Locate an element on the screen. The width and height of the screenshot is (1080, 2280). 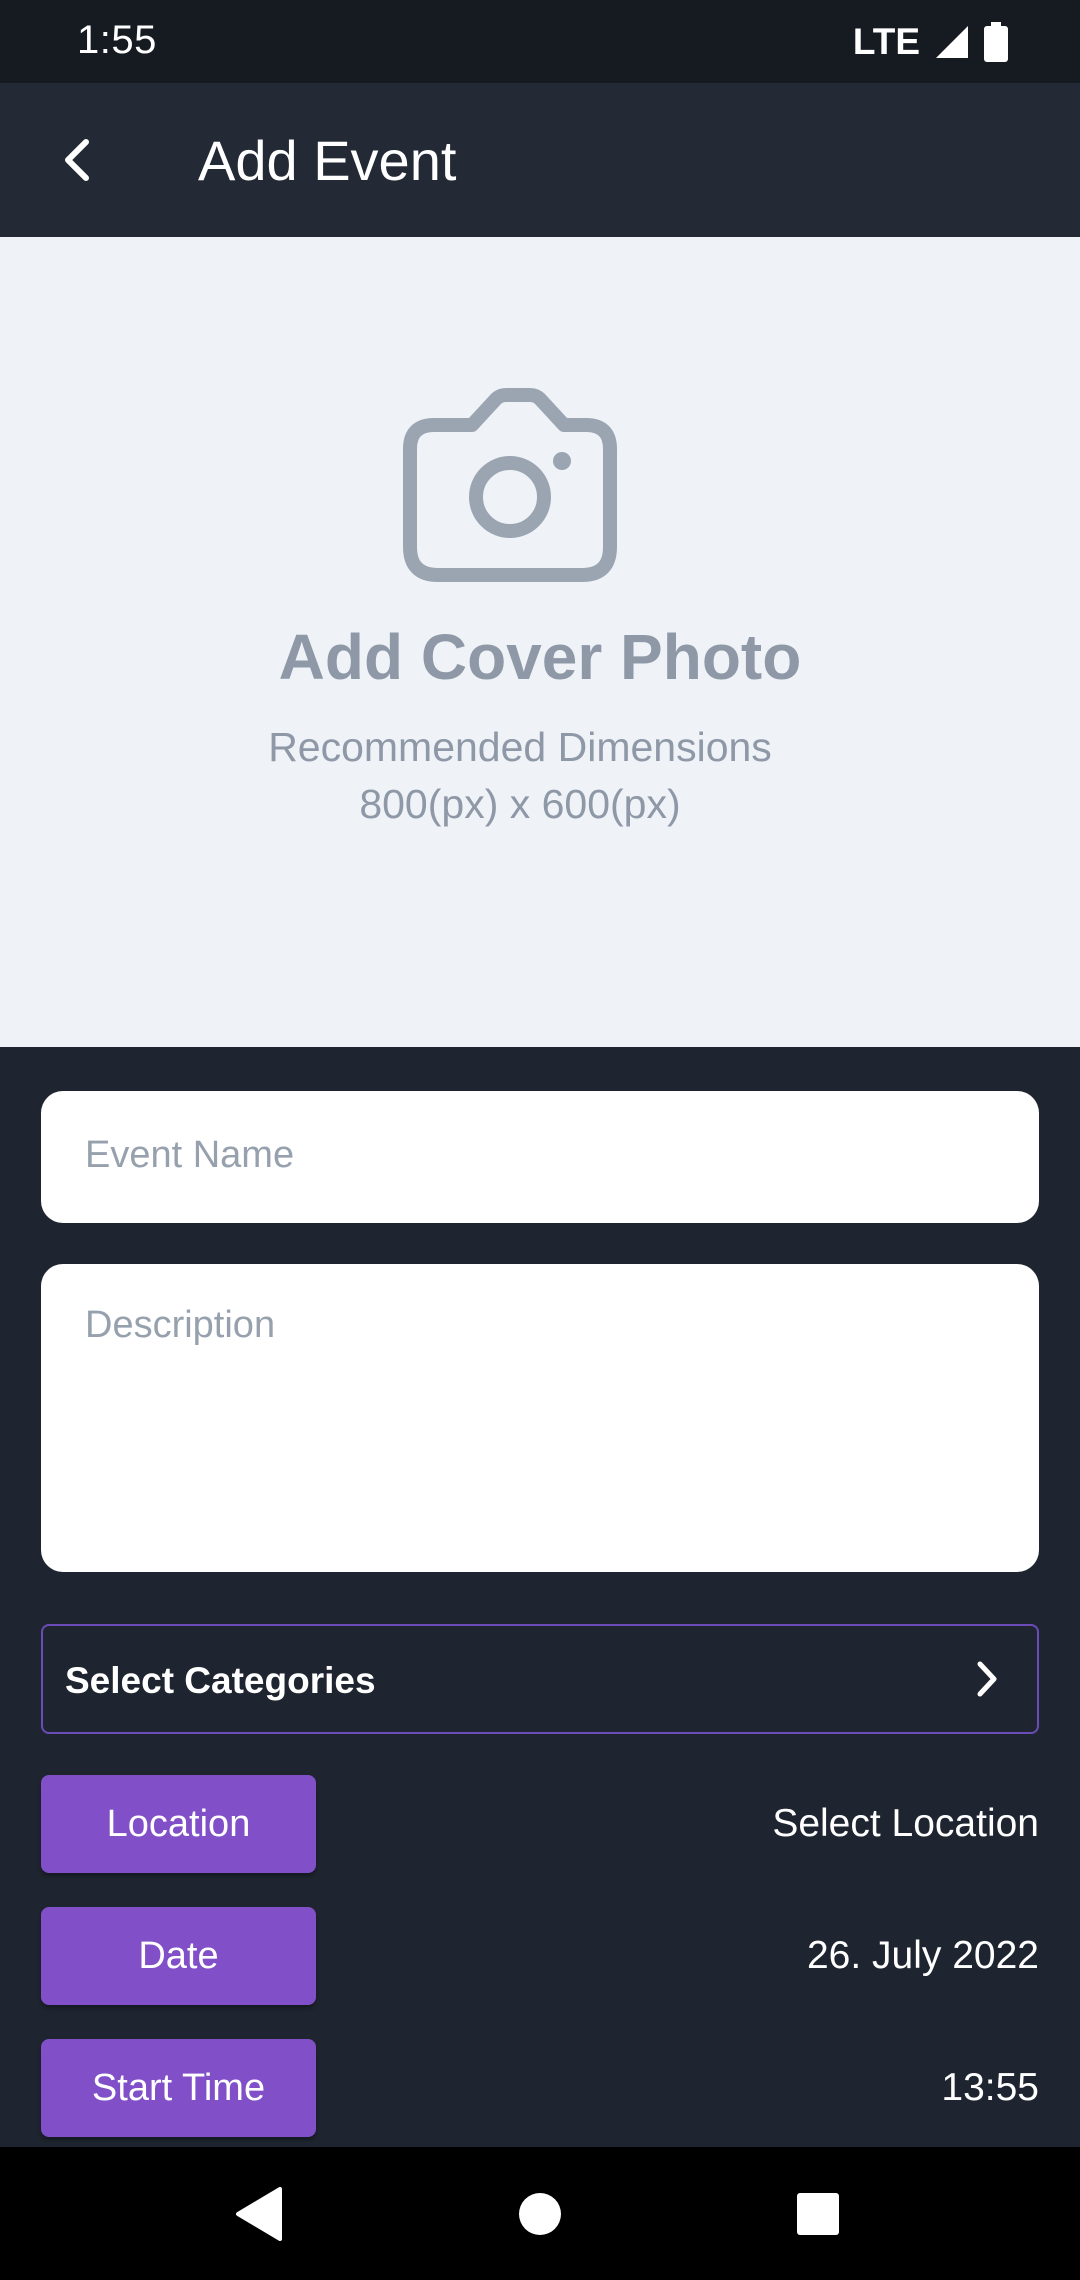
cover-hint-line1: Recommended Dimensions is located at coordinates (520, 747).